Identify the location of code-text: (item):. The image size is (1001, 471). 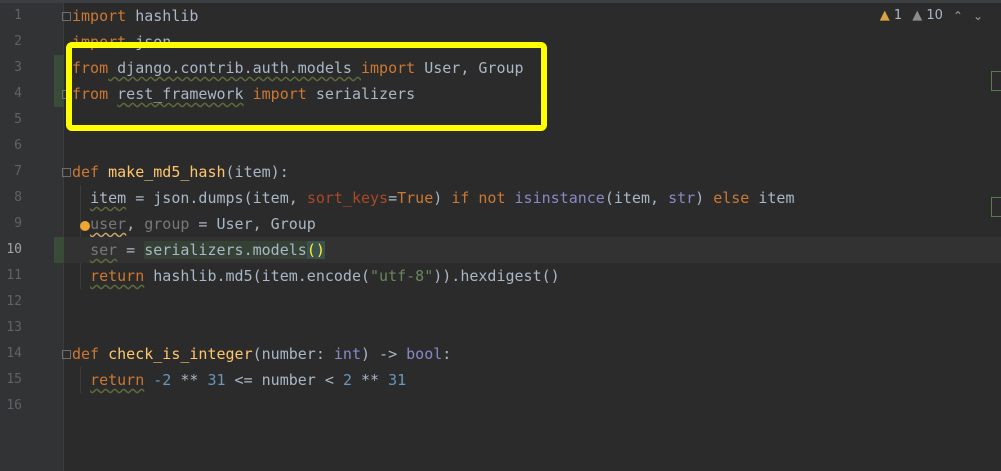
(257, 172).